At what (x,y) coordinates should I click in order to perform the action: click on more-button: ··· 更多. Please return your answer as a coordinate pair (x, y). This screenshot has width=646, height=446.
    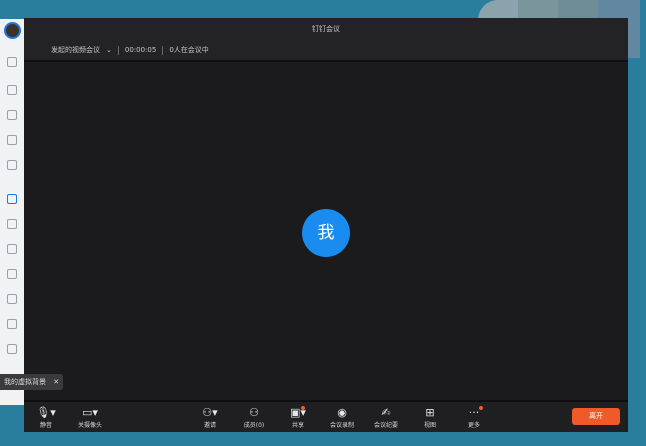
    Looking at the image, I should click on (474, 417).